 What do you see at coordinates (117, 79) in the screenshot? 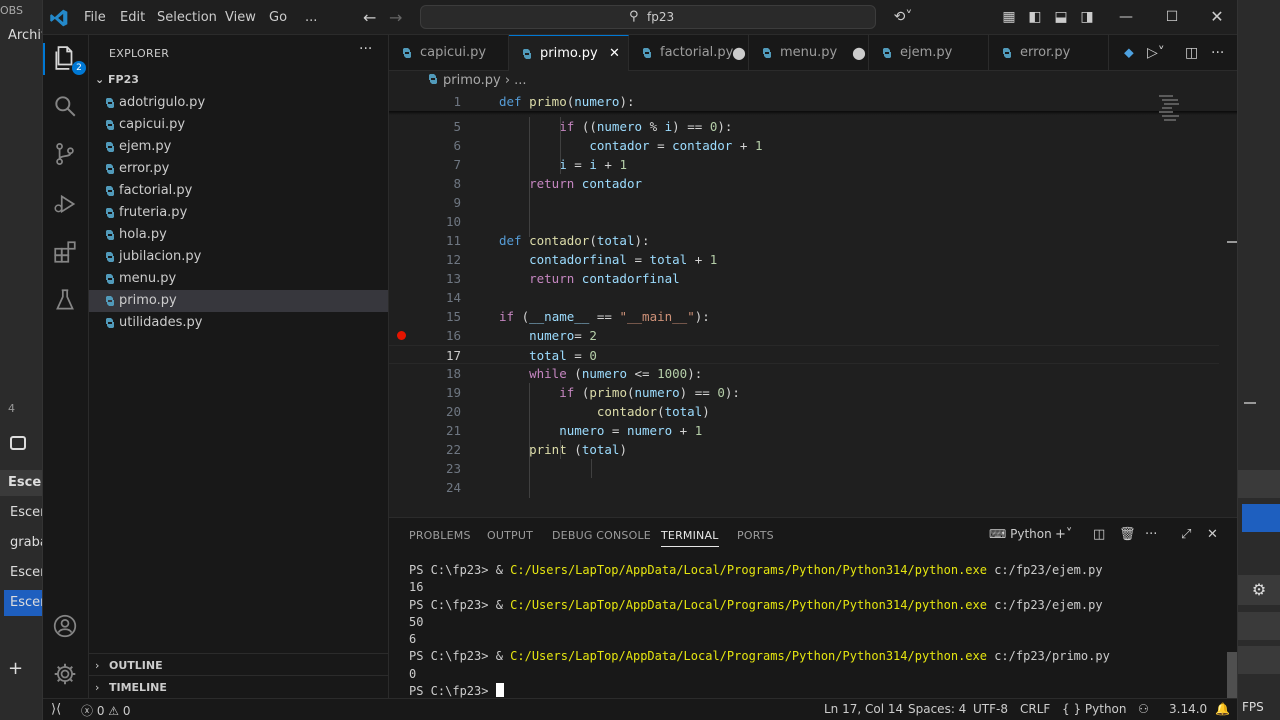
I see `folder-header: ⌄ FP23` at bounding box center [117, 79].